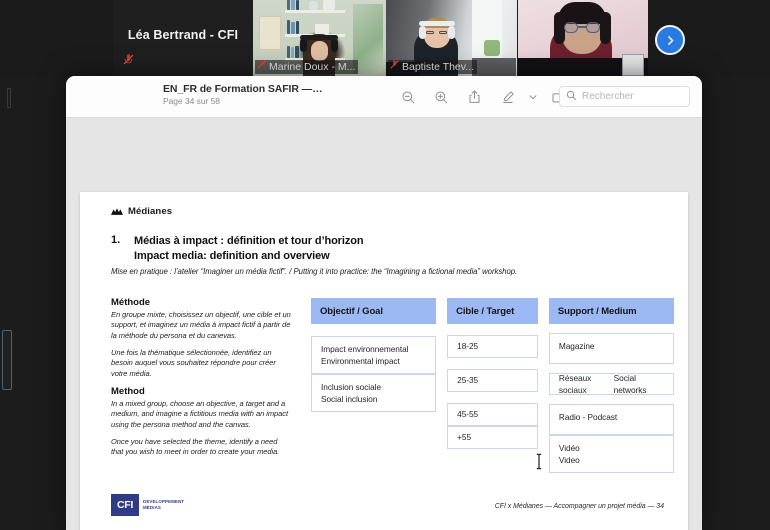 The width and height of the screenshot is (770, 530). I want to click on column-target: Cible / Target 18-25 25-35 45-55 +55, so click(492, 385).